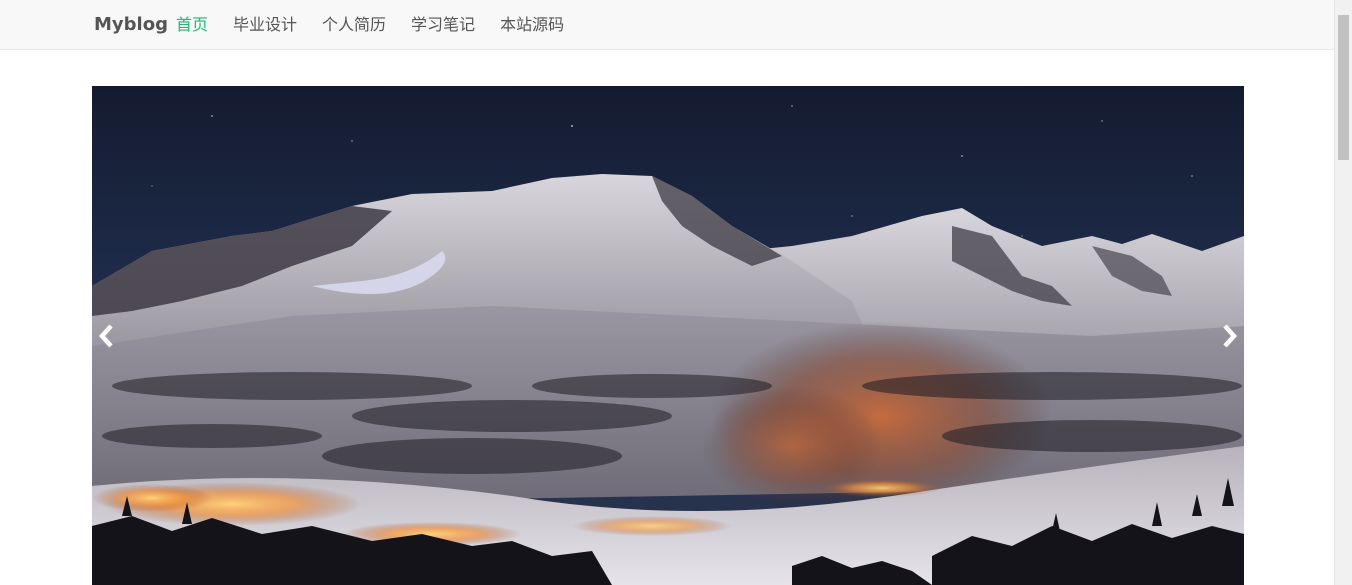 This screenshot has height=585, width=1352. What do you see at coordinates (131, 25) in the screenshot?
I see `brand-logo: Myblog` at bounding box center [131, 25].